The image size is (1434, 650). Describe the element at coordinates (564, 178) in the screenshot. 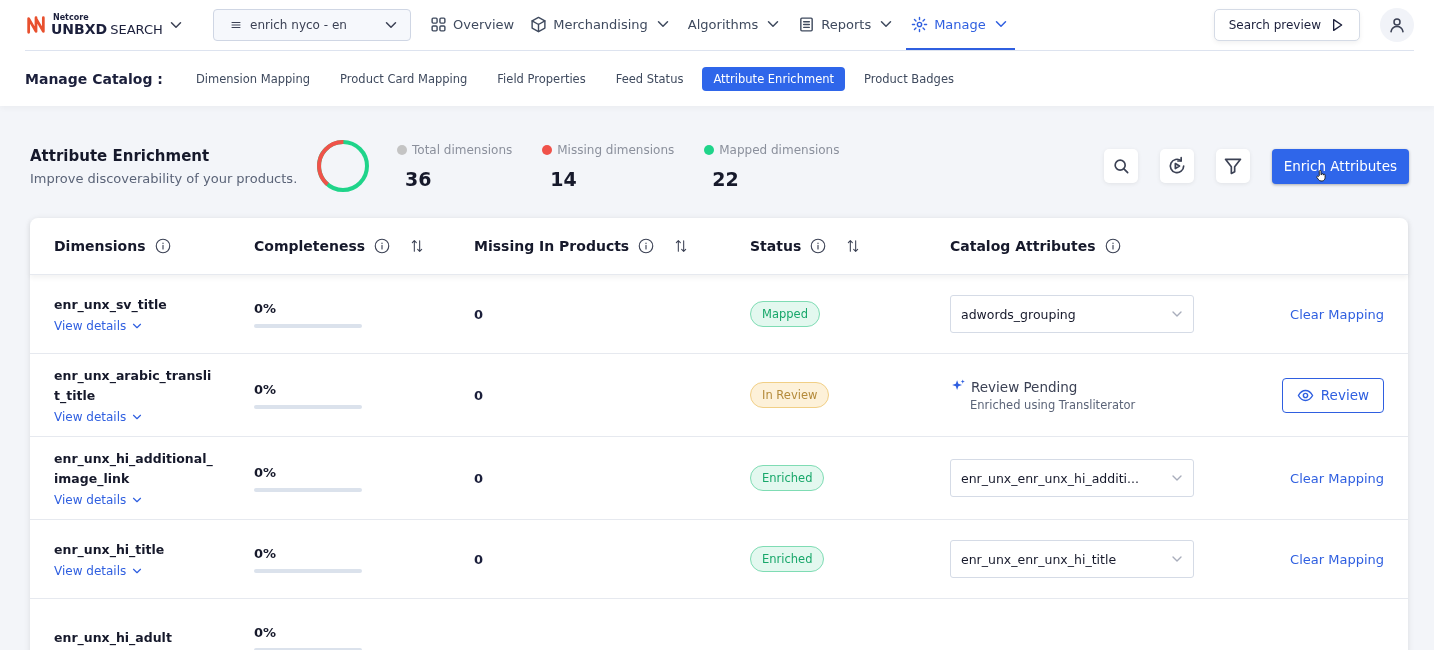

I see `stat-value: 14` at that location.